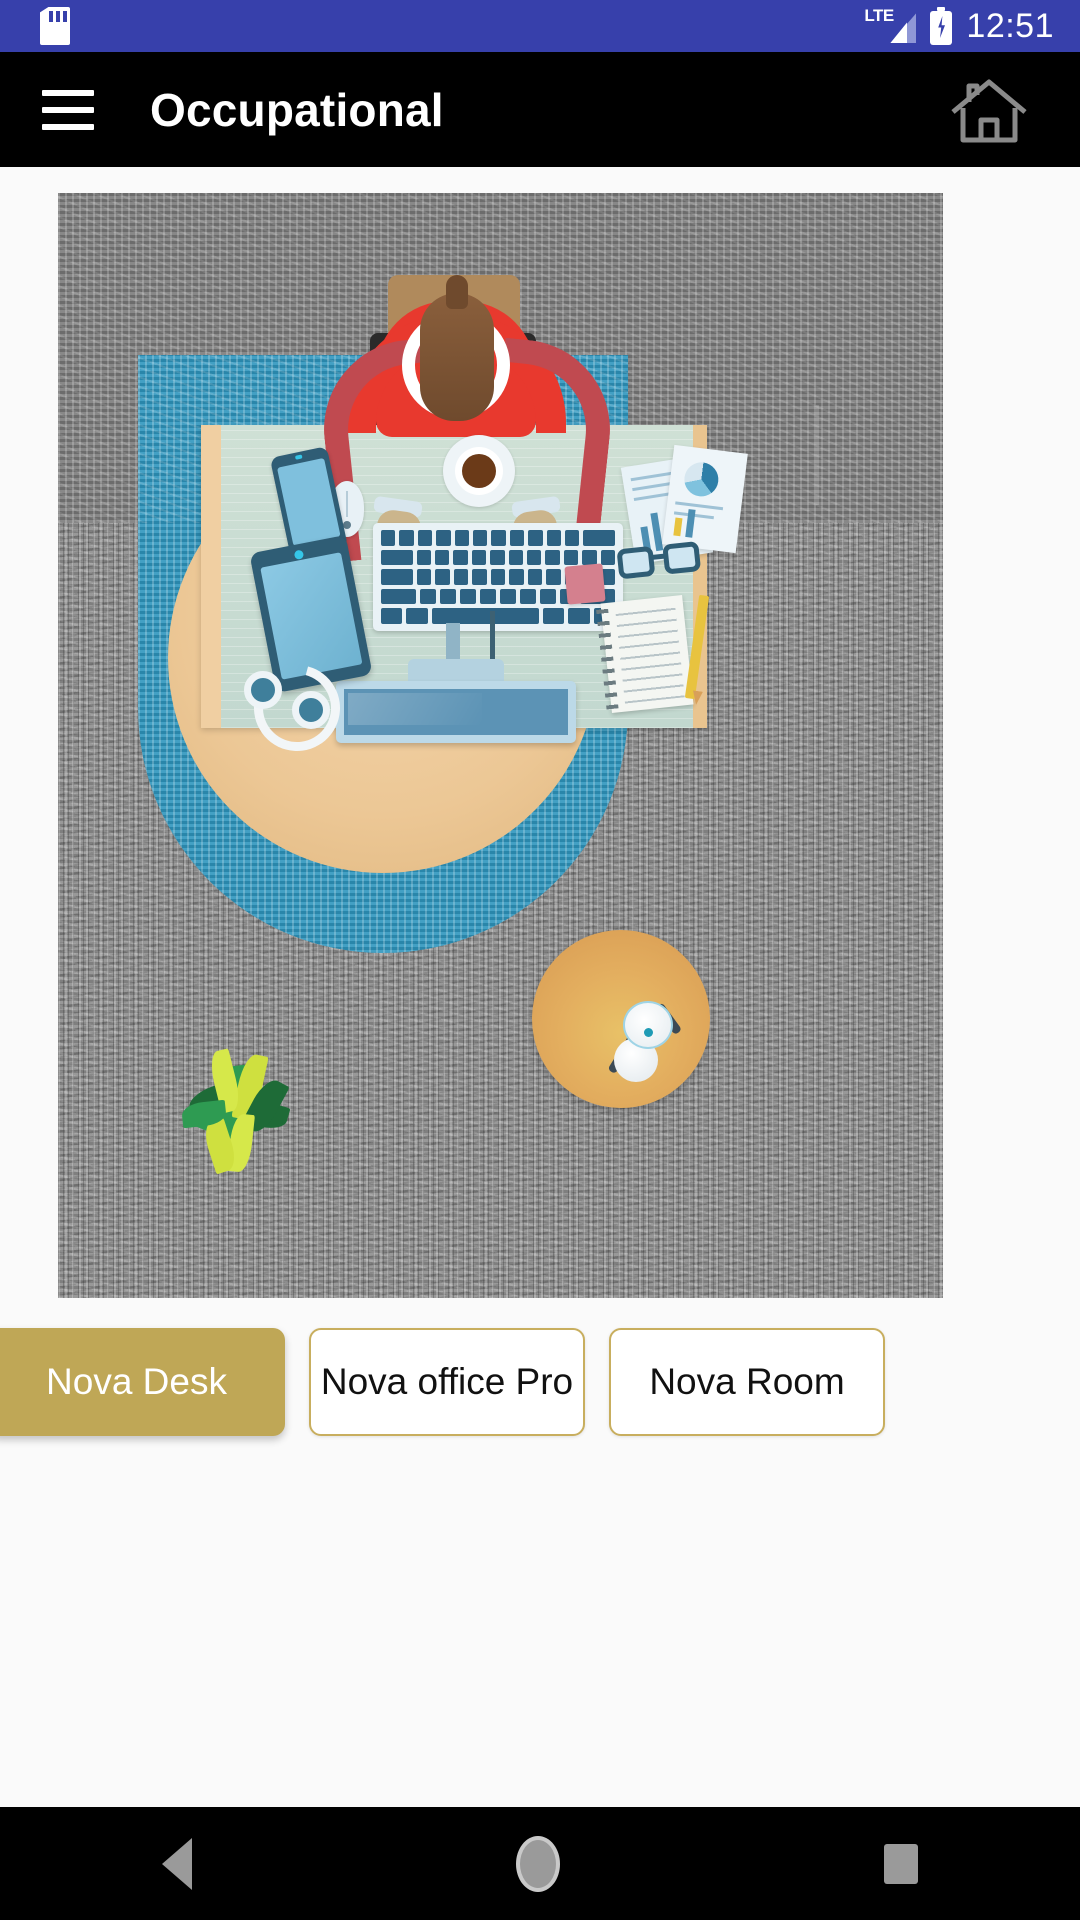 This screenshot has width=1080, height=1920. I want to click on device-button-nova-office-pro: Nova office Pro, so click(447, 1382).